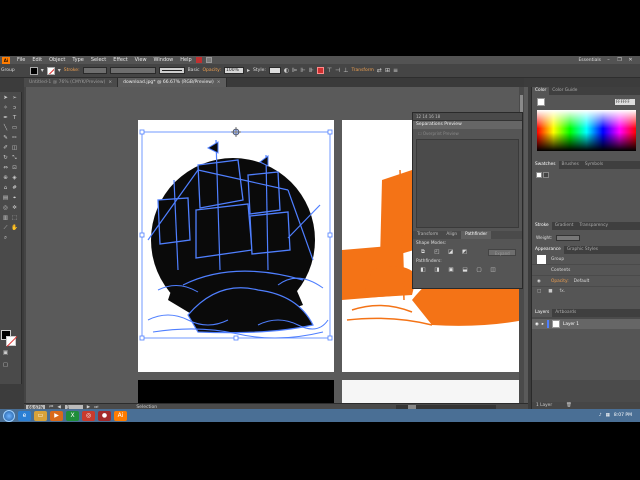 This screenshot has height=480, width=640. I want to click on appearance-contents-row: Contents, so click(586, 270).